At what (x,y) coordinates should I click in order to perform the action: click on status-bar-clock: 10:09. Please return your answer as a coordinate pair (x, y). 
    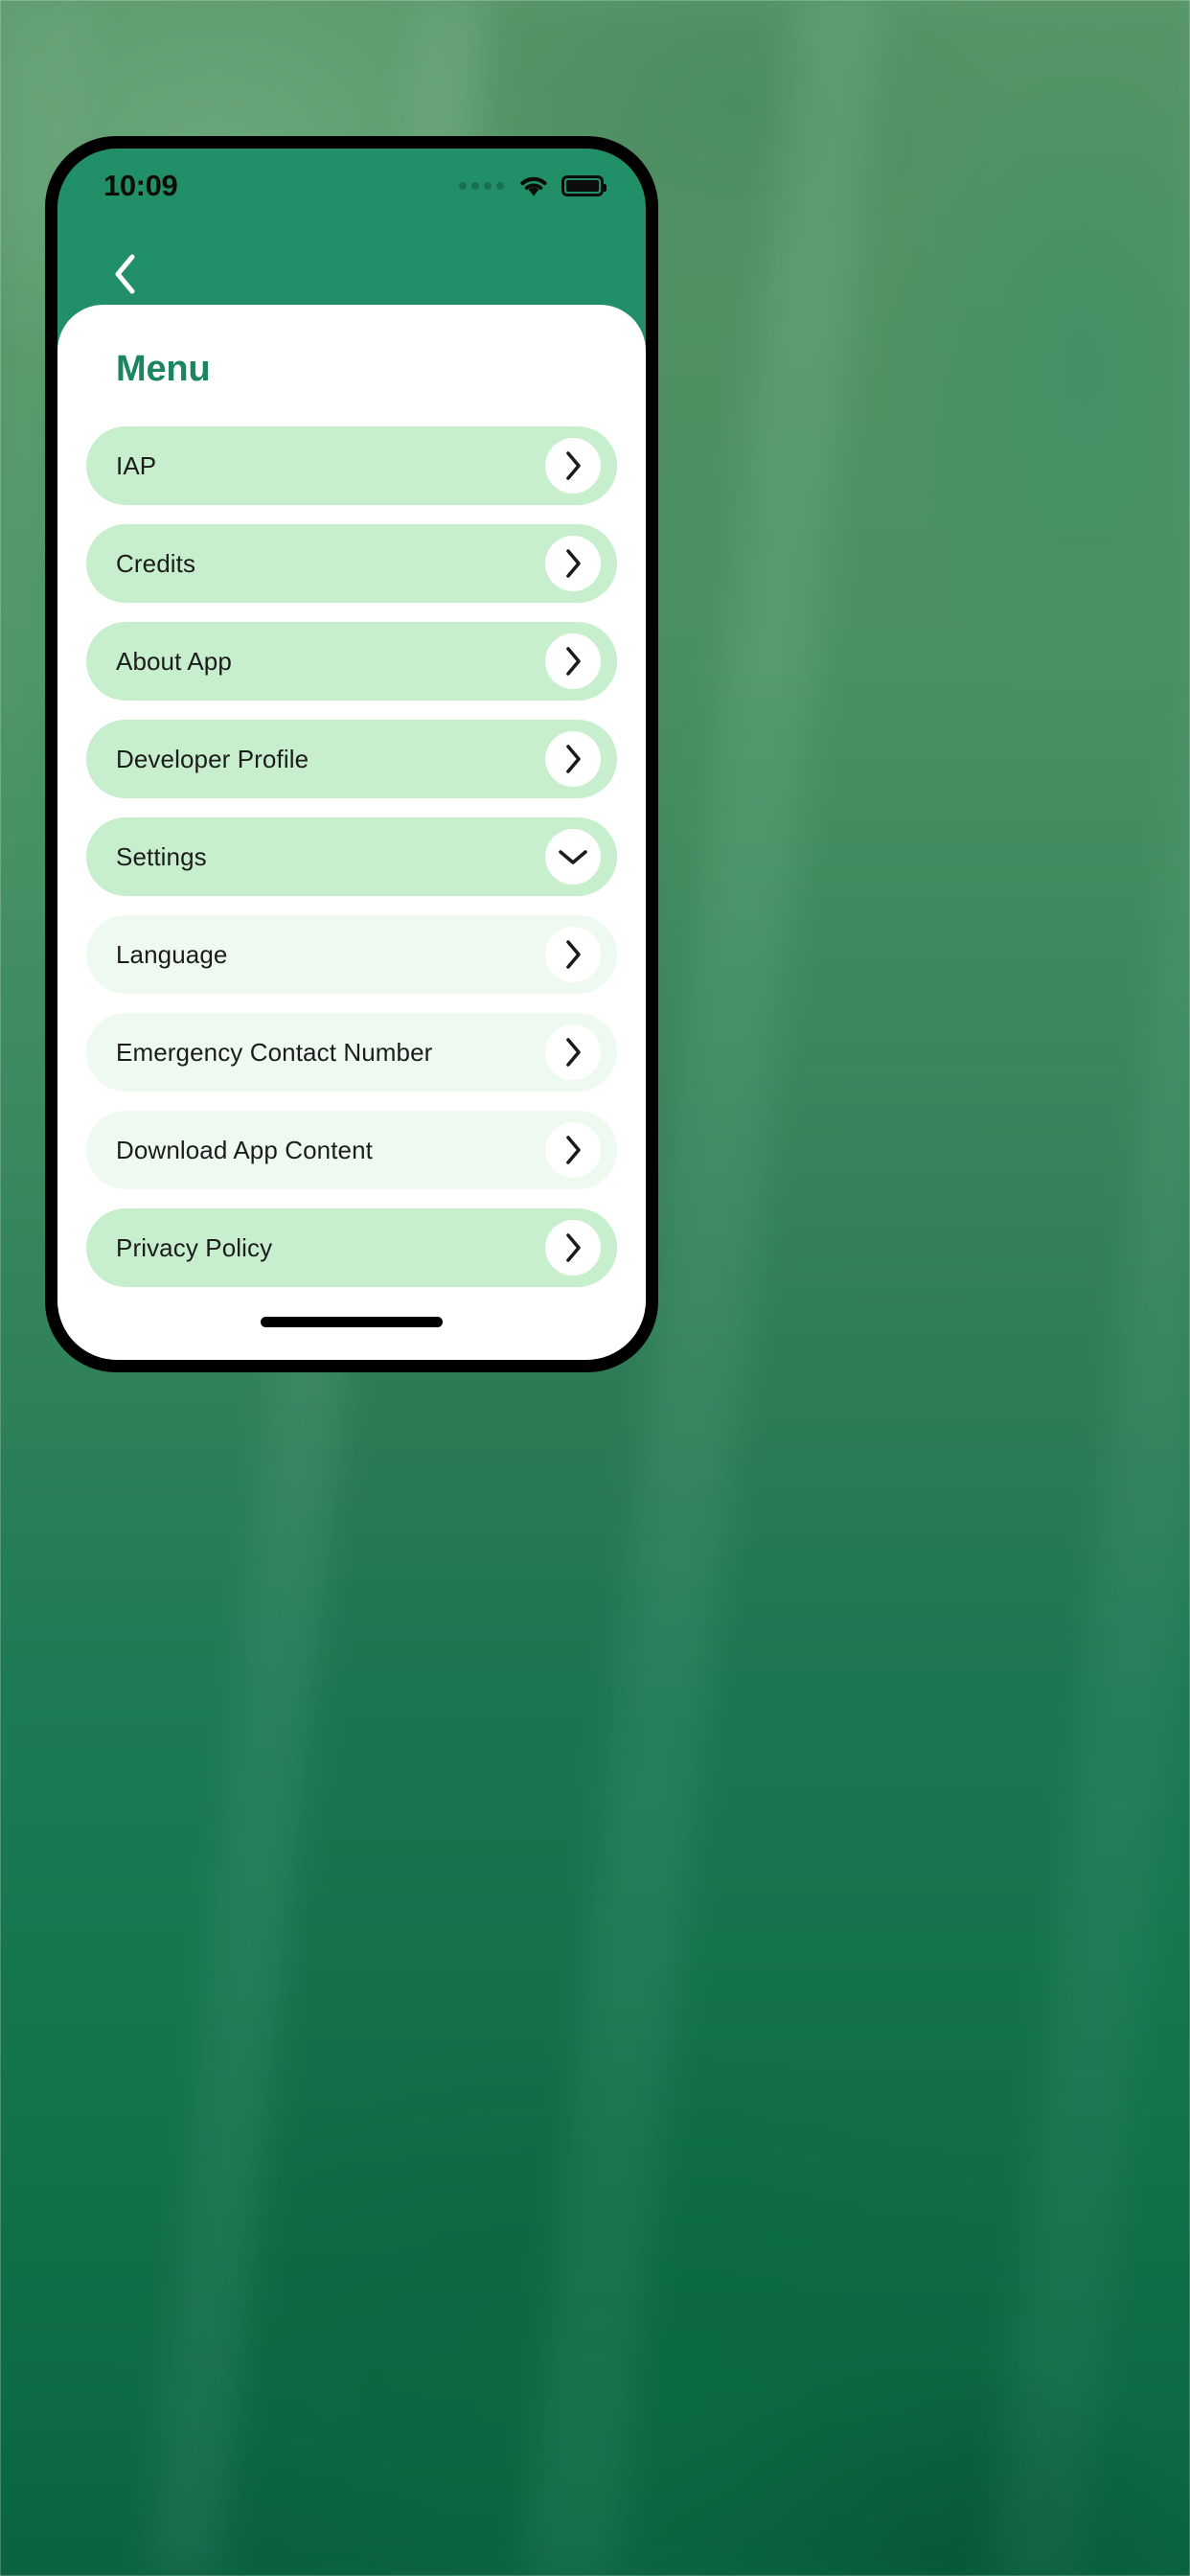
    Looking at the image, I should click on (140, 185).